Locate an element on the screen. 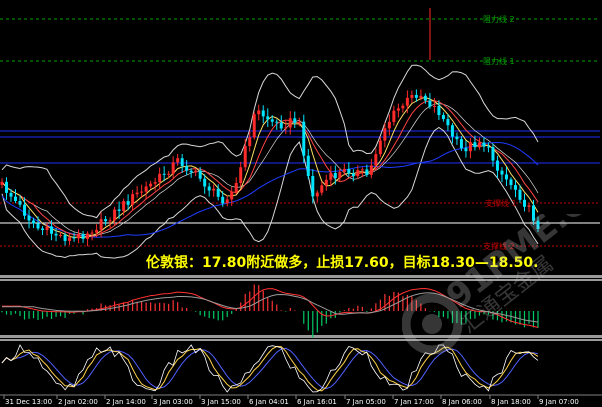  x-tick-label: 6 Jan 16:01 is located at coordinates (317, 402).